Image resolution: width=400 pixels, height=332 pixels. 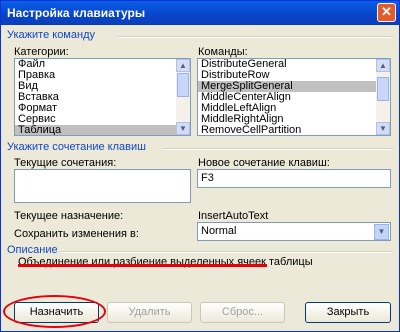 What do you see at coordinates (207, 178) in the screenshot?
I see `new-shortcut-value: F3` at bounding box center [207, 178].